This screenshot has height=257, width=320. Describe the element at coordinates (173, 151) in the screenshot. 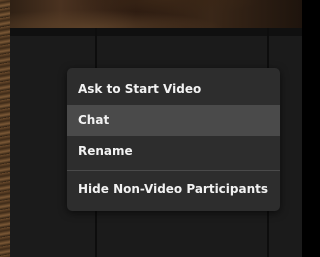

I see `menu-item-rename: Rename` at that location.